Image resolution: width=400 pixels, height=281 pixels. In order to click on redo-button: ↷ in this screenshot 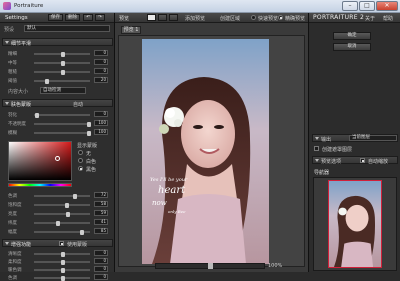, I will do `click(100, 17)`.